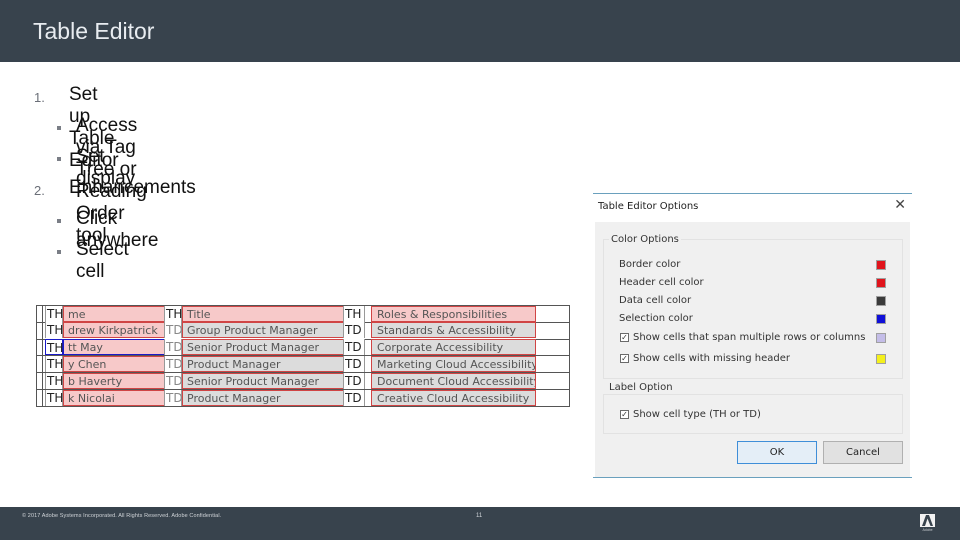  What do you see at coordinates (271, 330) in the screenshot?
I see `table-cell: Group Product Manager` at bounding box center [271, 330].